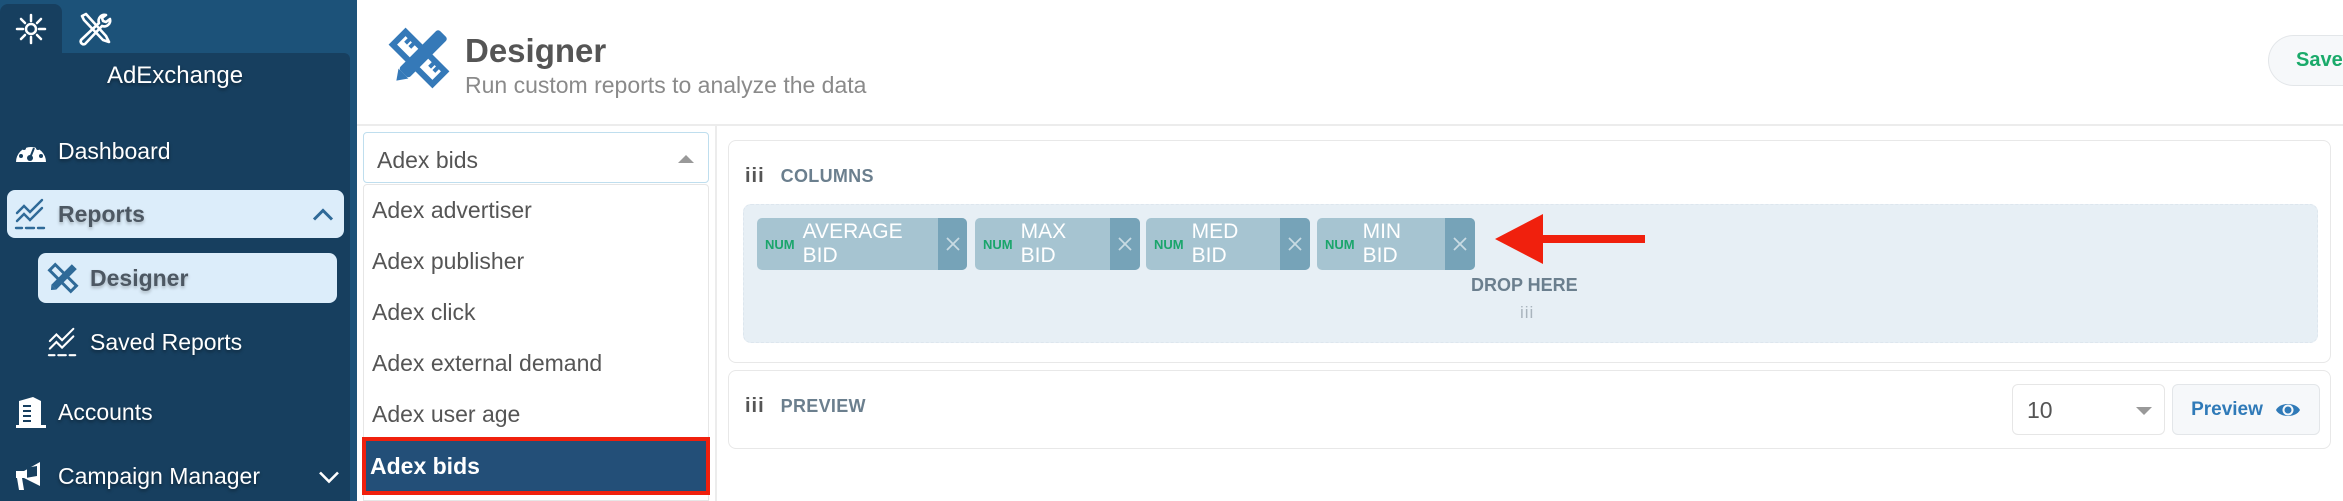 The image size is (2343, 501). Describe the element at coordinates (2040, 410) in the screenshot. I see `rows-limit-value: 10` at that location.